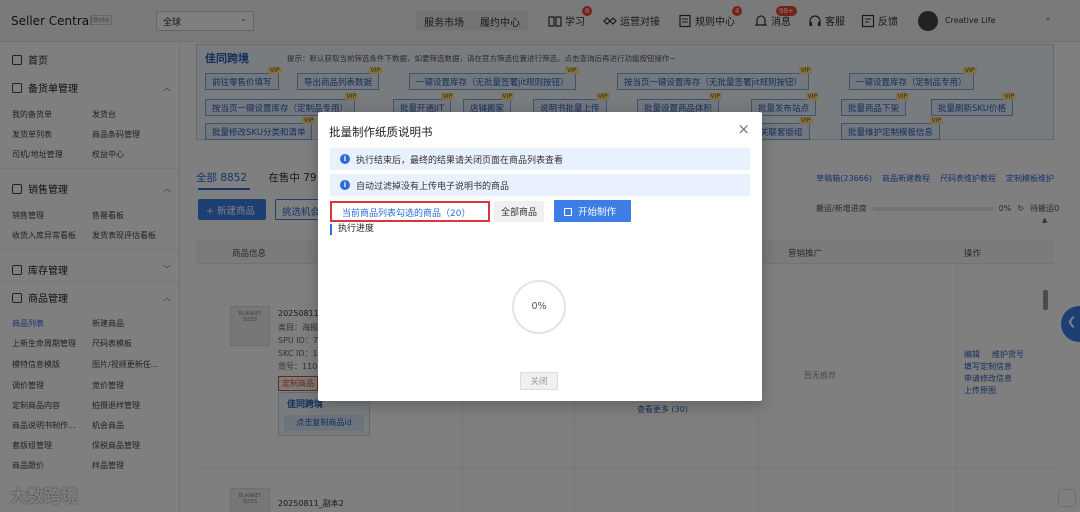  Describe the element at coordinates (381, 132) in the screenshot. I see `dialog-title: 批量制作纸质说明书` at that location.